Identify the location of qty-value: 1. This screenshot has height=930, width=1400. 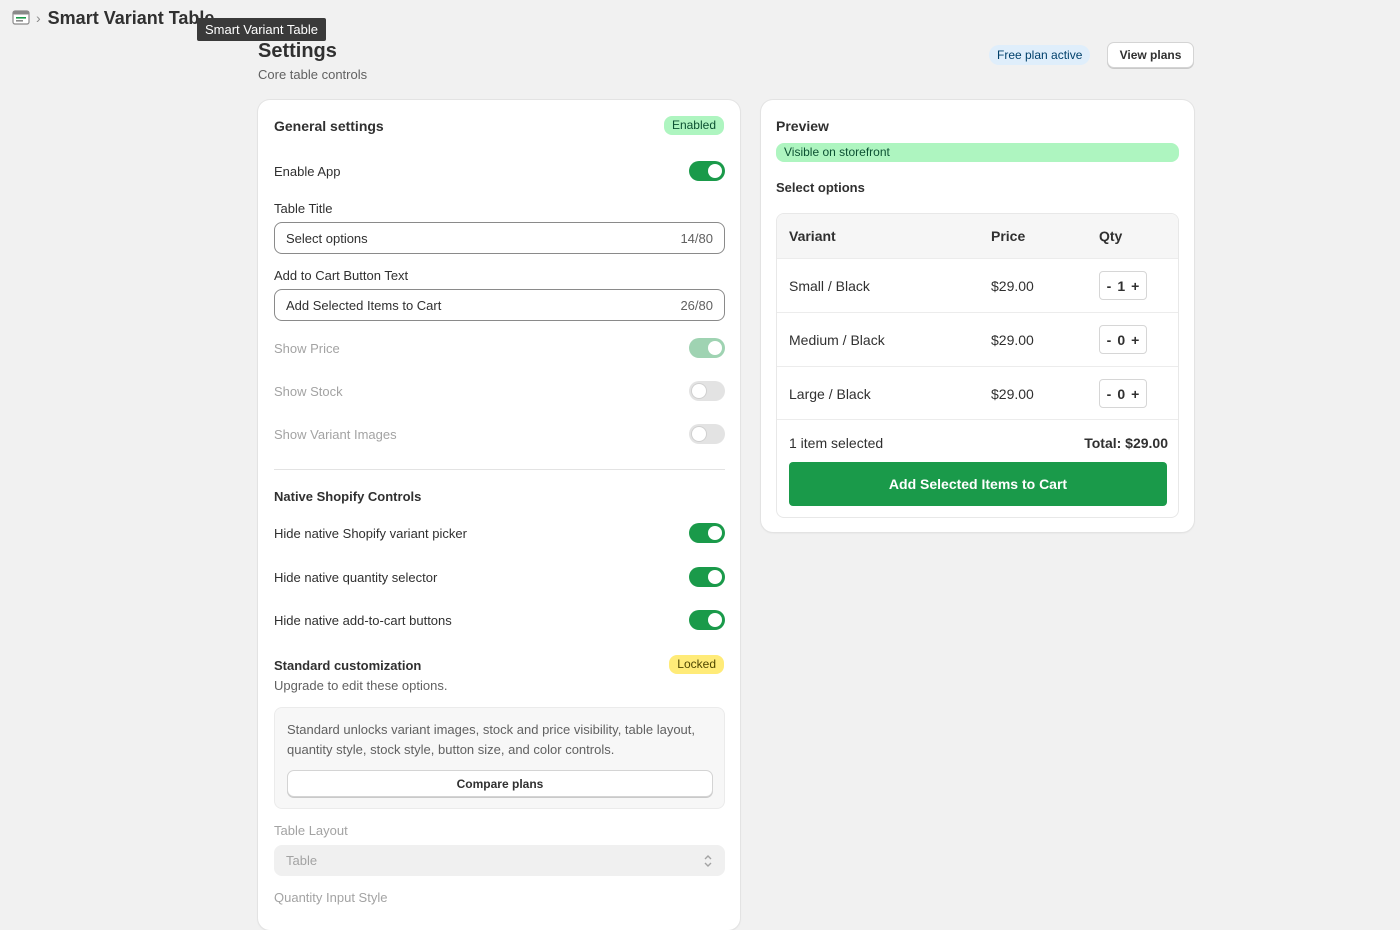
(1121, 285).